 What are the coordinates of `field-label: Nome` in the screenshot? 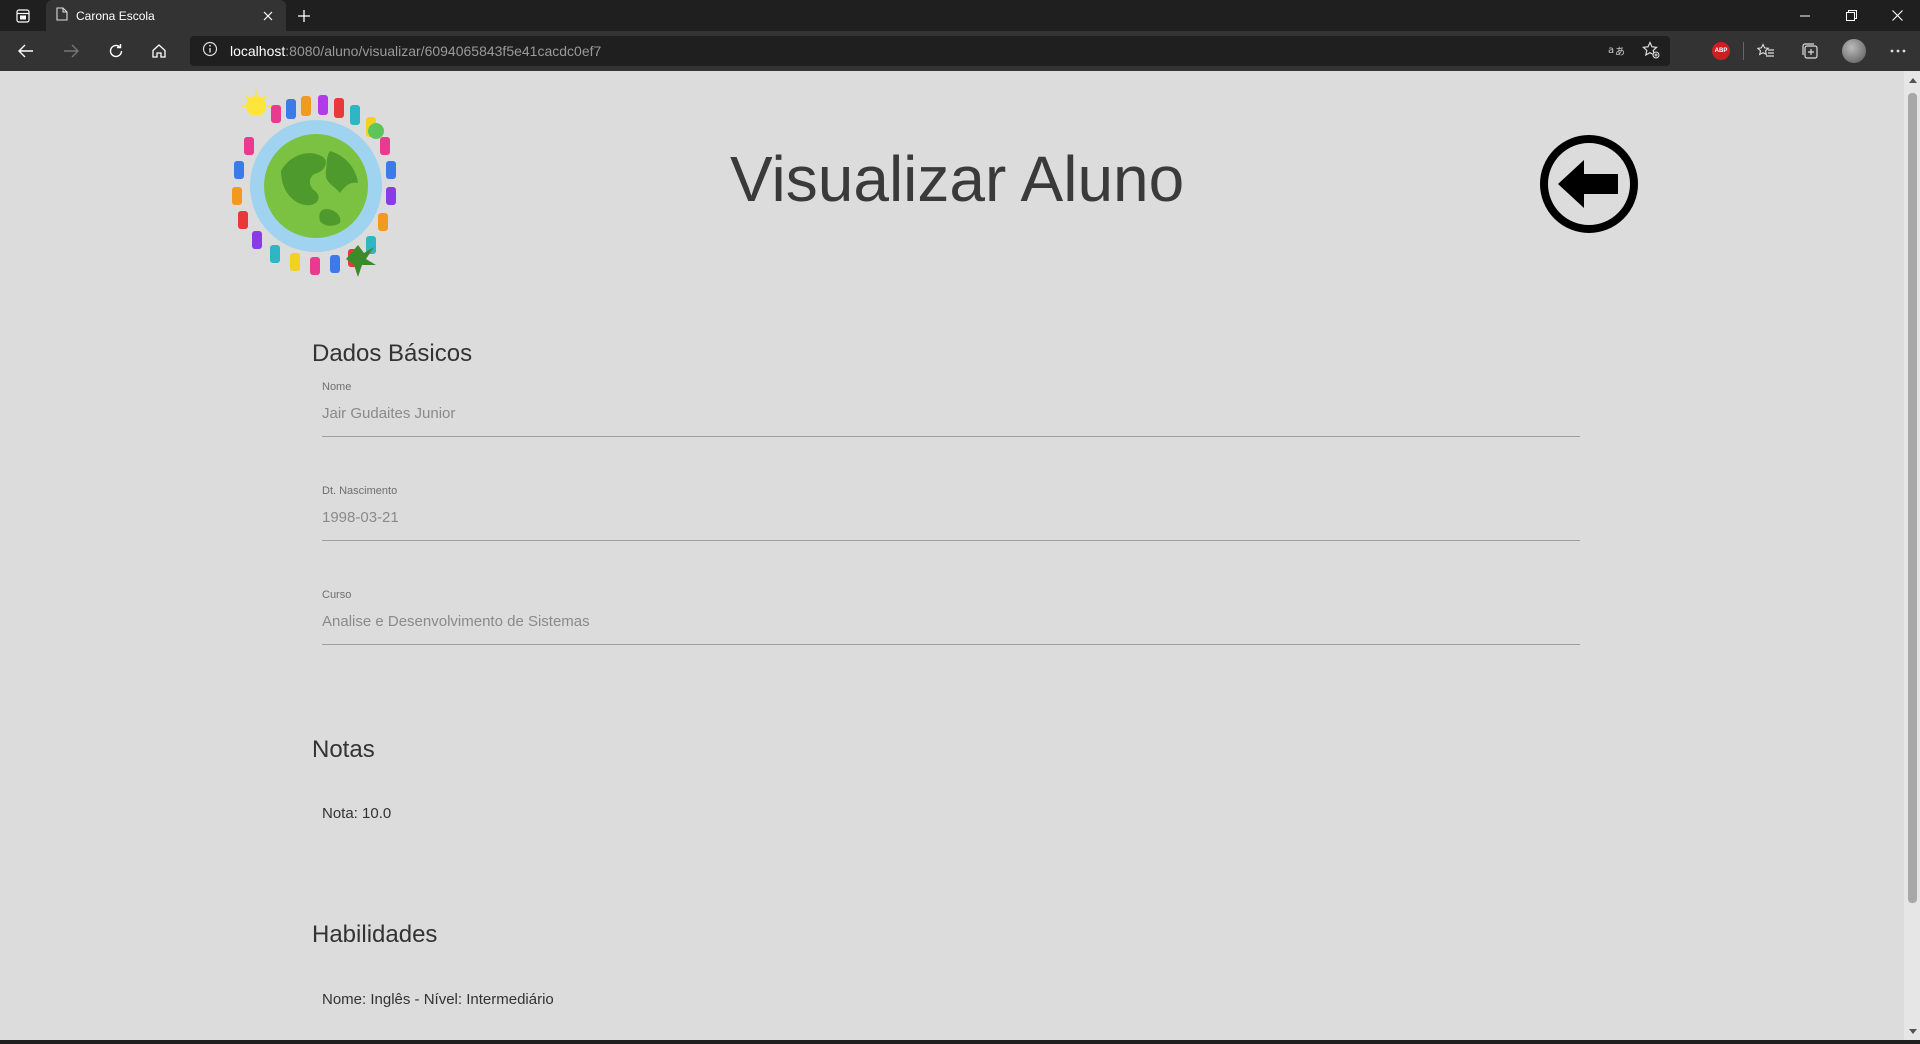 It's located at (337, 387).